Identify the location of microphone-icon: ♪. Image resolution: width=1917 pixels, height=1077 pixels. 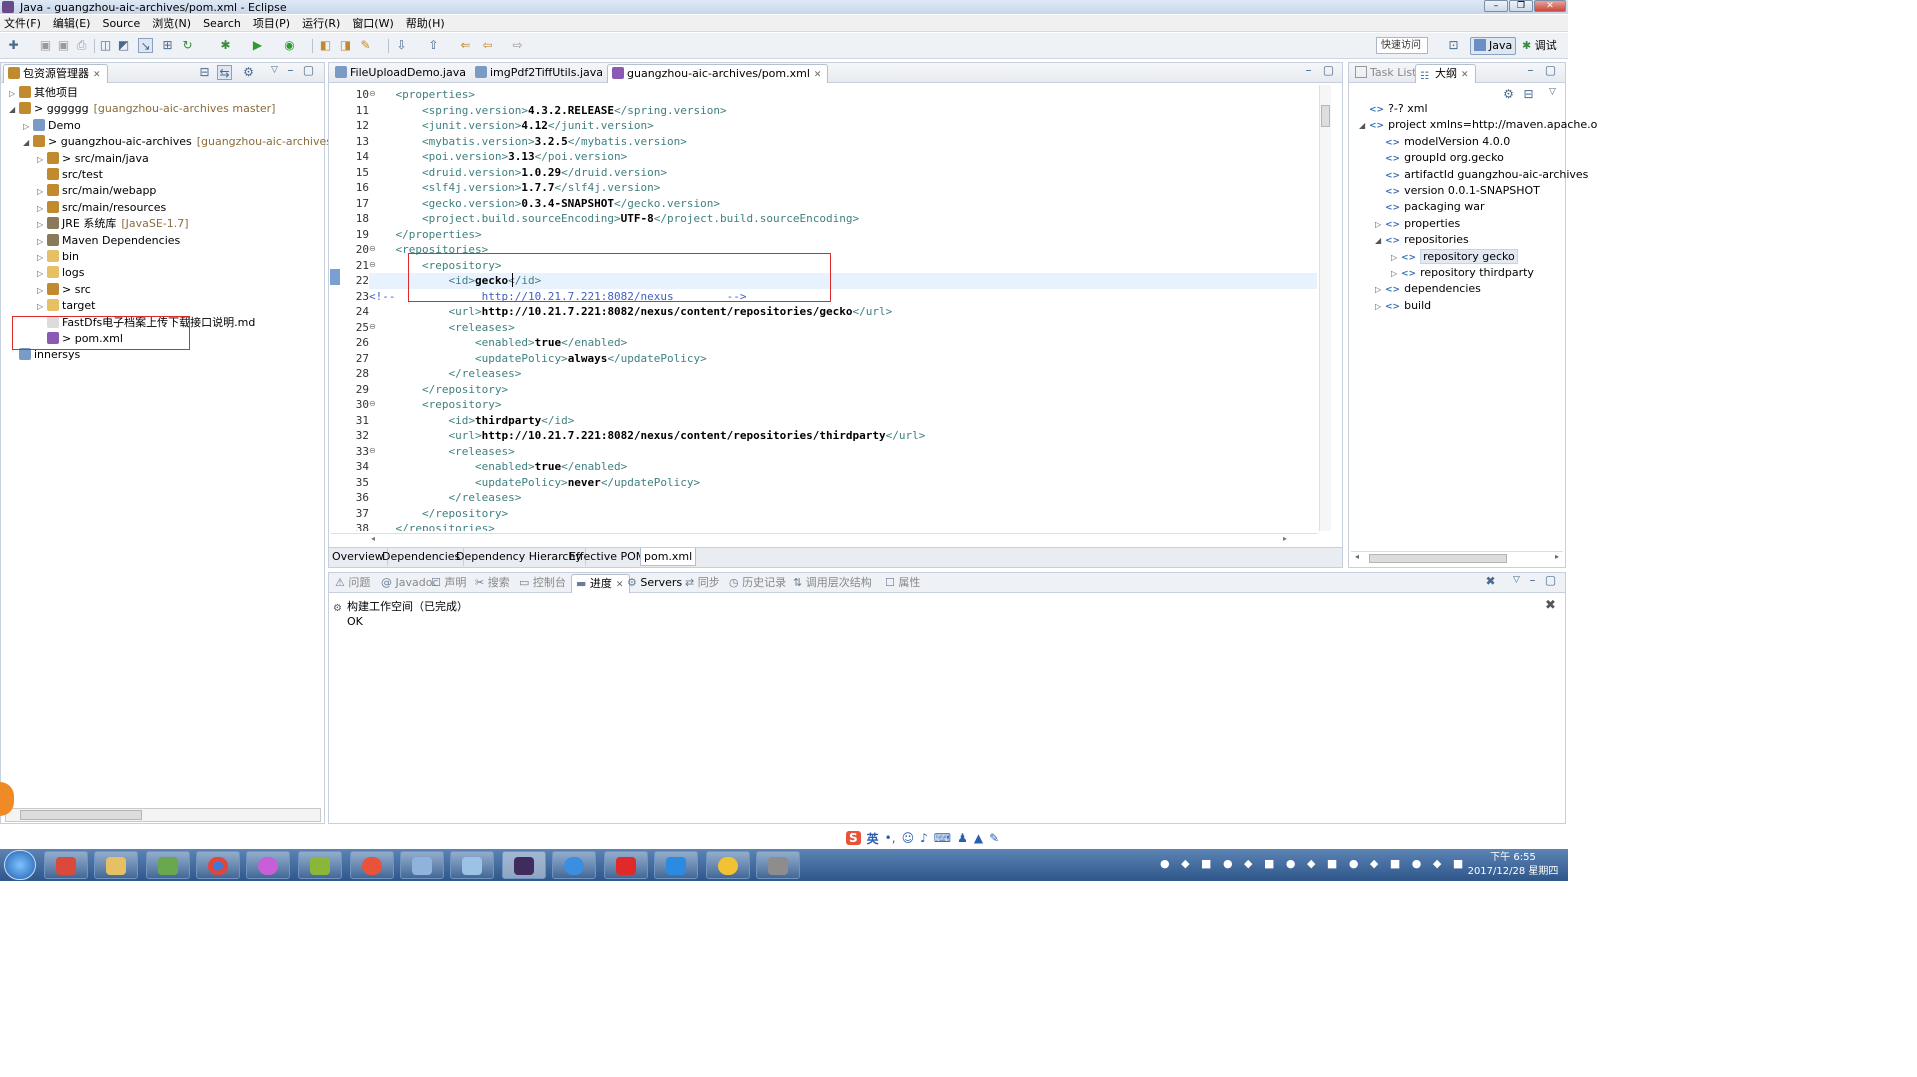
(924, 838).